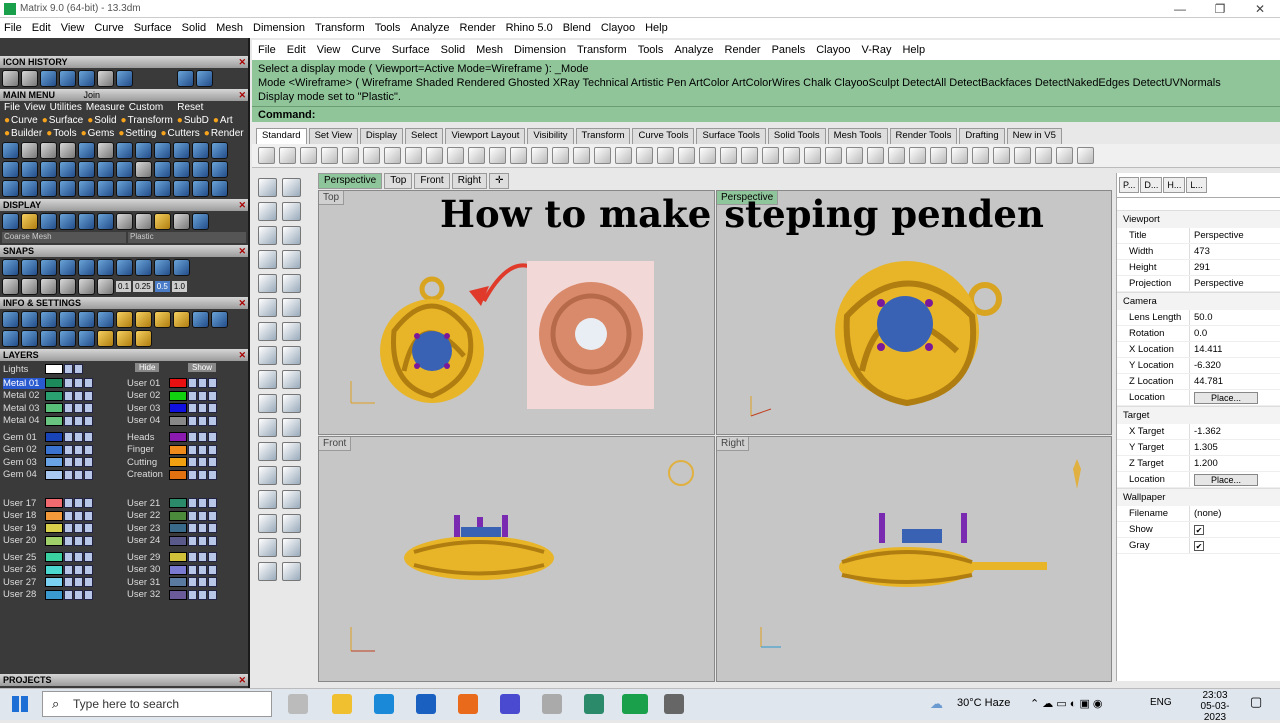  What do you see at coordinates (66, 120) in the screenshot?
I see `mm-surface: Surface` at bounding box center [66, 120].